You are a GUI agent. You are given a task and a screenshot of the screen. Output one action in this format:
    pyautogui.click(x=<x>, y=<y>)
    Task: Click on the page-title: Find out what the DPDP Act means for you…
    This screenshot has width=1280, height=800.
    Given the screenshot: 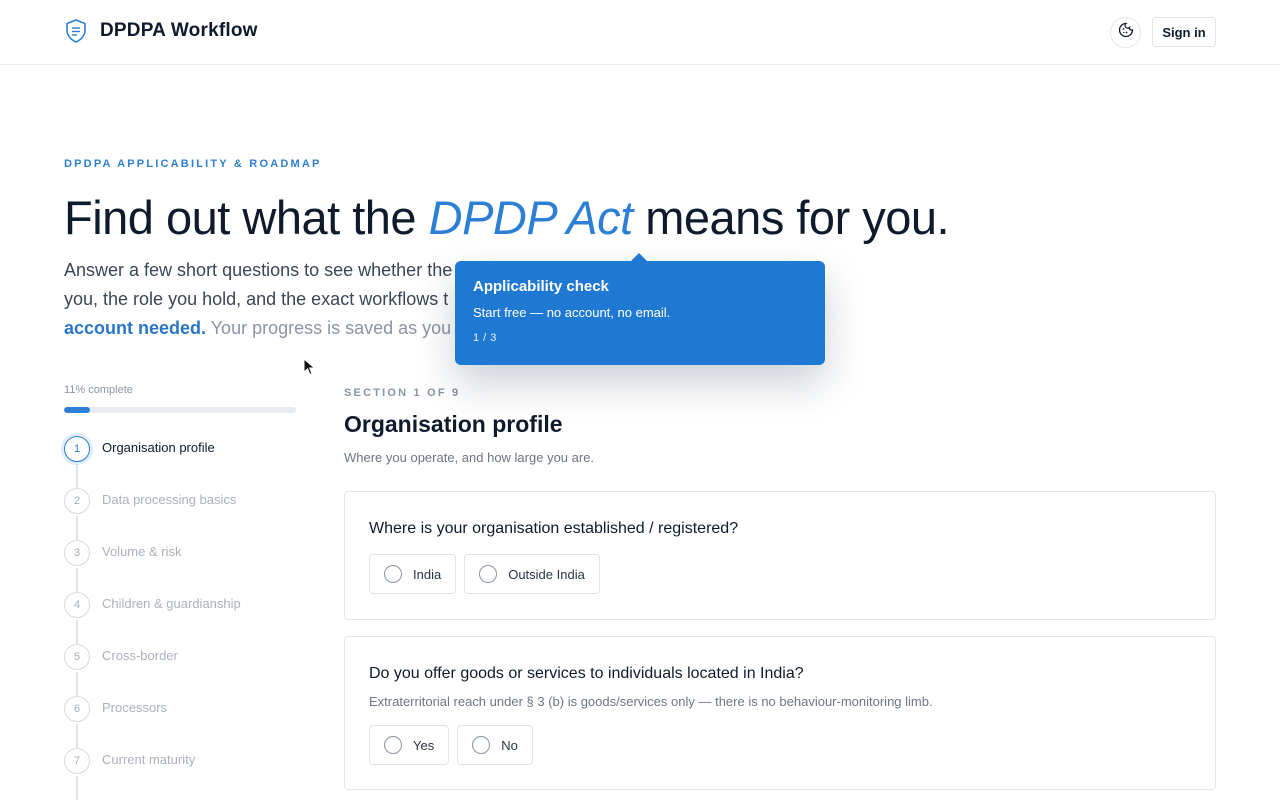 What is the action you would take?
    pyautogui.click(x=507, y=217)
    